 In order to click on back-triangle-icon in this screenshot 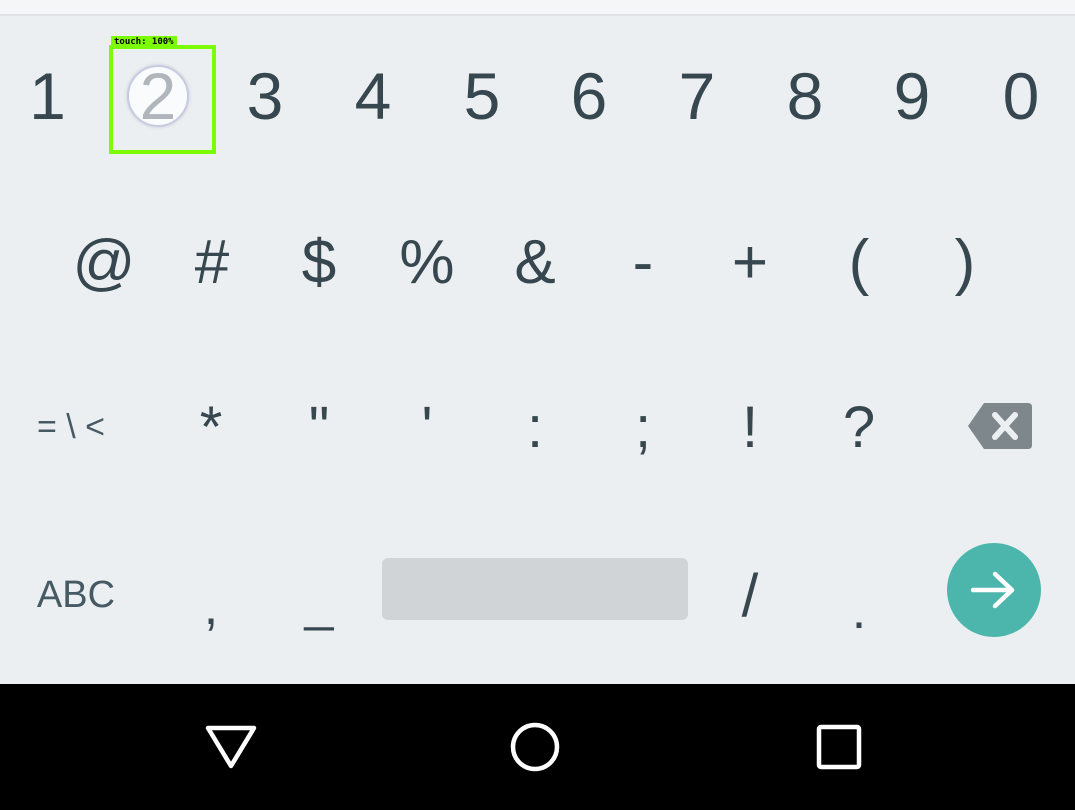, I will do `click(231, 747)`.